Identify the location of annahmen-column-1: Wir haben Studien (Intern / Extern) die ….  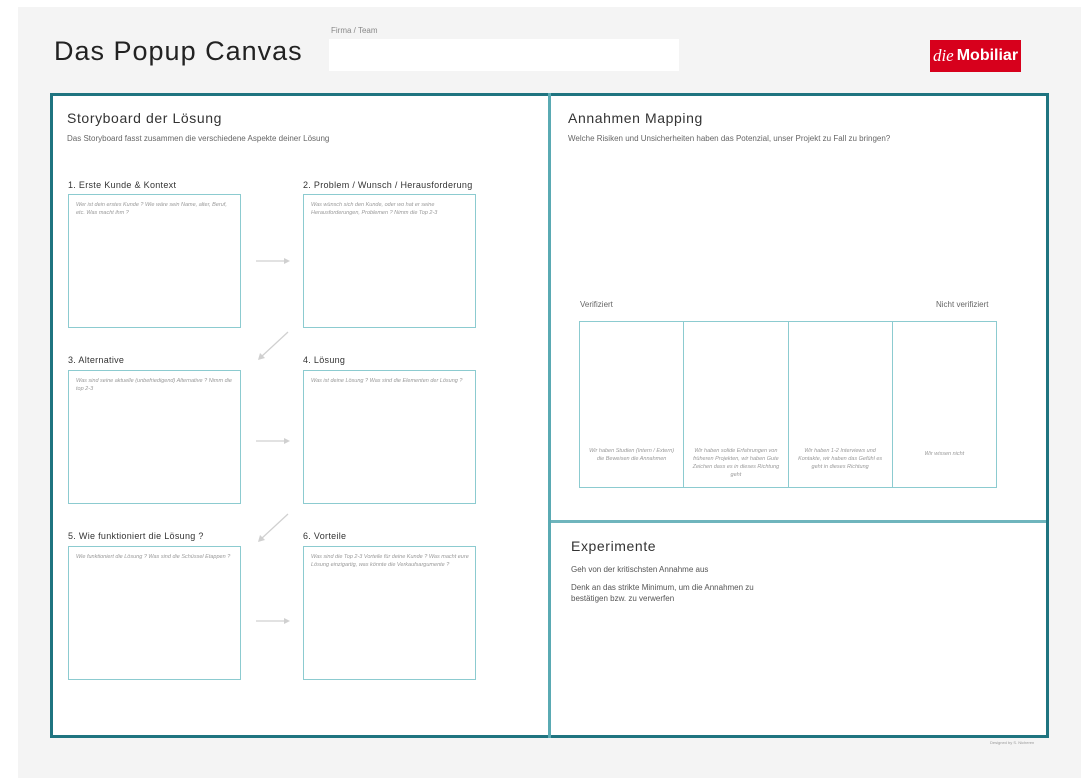
(632, 404).